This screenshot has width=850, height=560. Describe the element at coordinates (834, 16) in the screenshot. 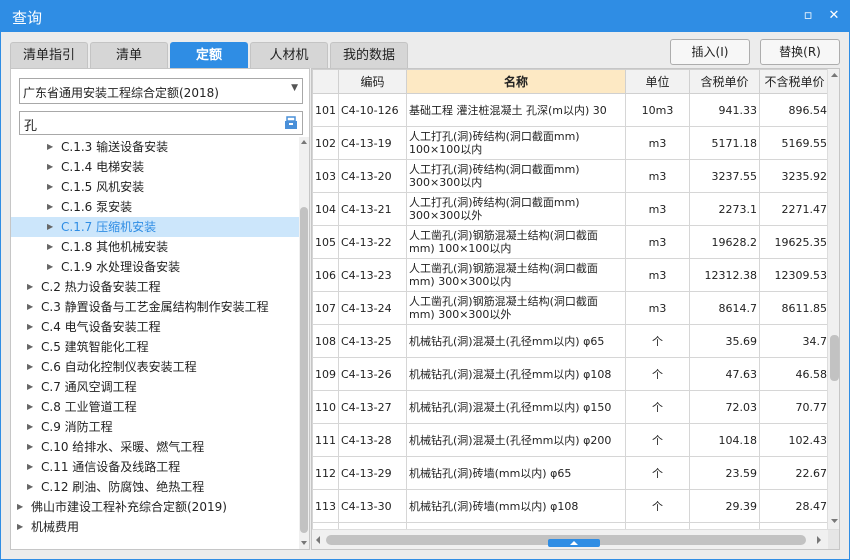

I see `close-icon: ✕` at that location.